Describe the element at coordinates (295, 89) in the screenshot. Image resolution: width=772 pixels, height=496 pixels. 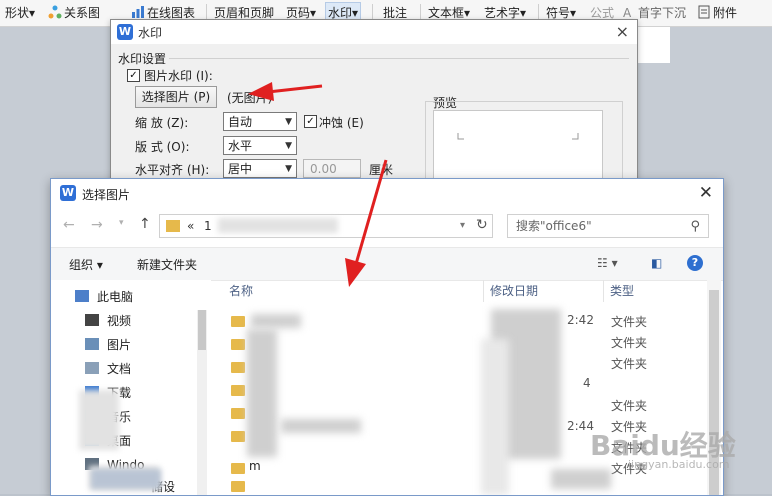
I see `red-arrow-to-choose-button` at that location.